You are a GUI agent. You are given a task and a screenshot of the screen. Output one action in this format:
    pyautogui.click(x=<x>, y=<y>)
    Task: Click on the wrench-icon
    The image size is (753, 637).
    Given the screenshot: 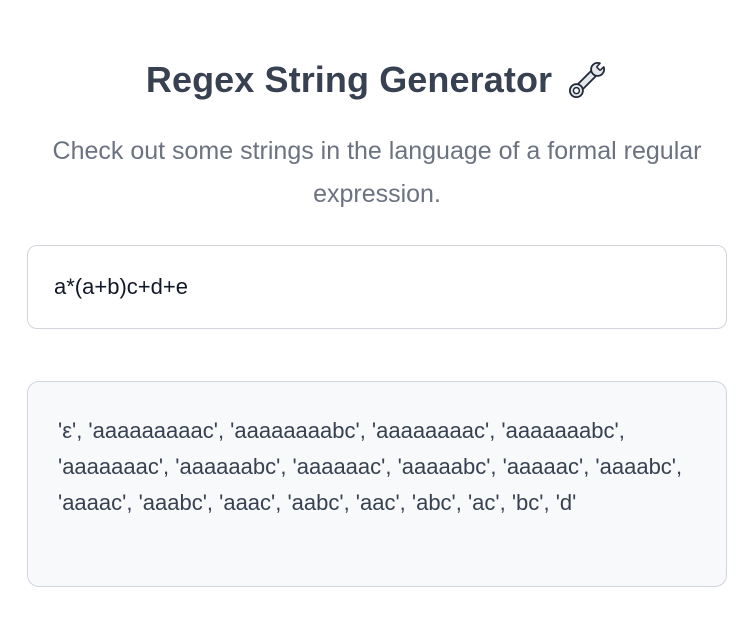 What is the action you would take?
    pyautogui.click(x=587, y=80)
    